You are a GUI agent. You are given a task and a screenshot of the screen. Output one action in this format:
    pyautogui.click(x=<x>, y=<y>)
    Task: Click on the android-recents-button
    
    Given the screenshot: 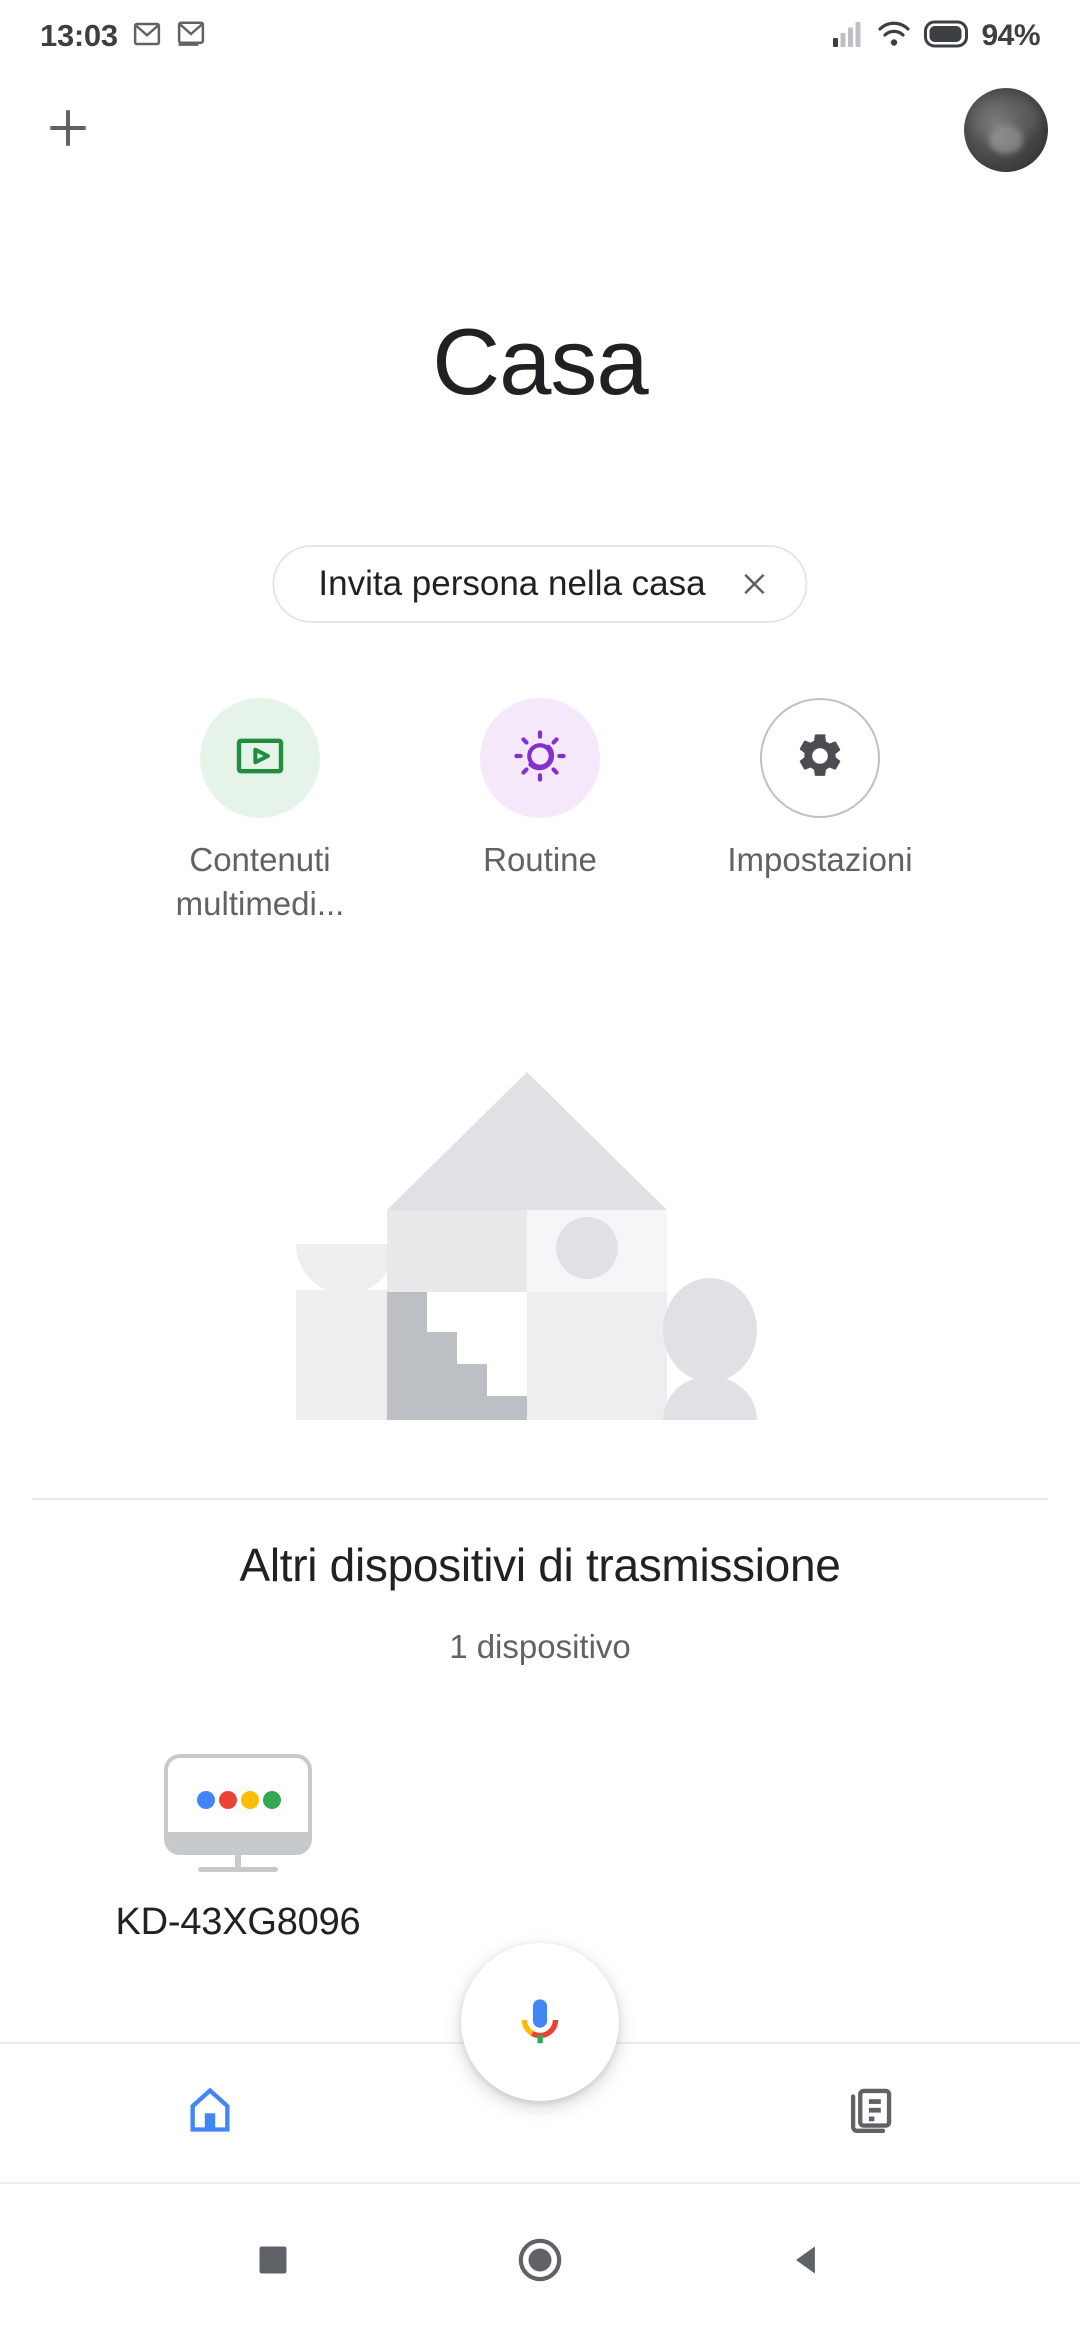 What is the action you would take?
    pyautogui.click(x=273, y=2262)
    